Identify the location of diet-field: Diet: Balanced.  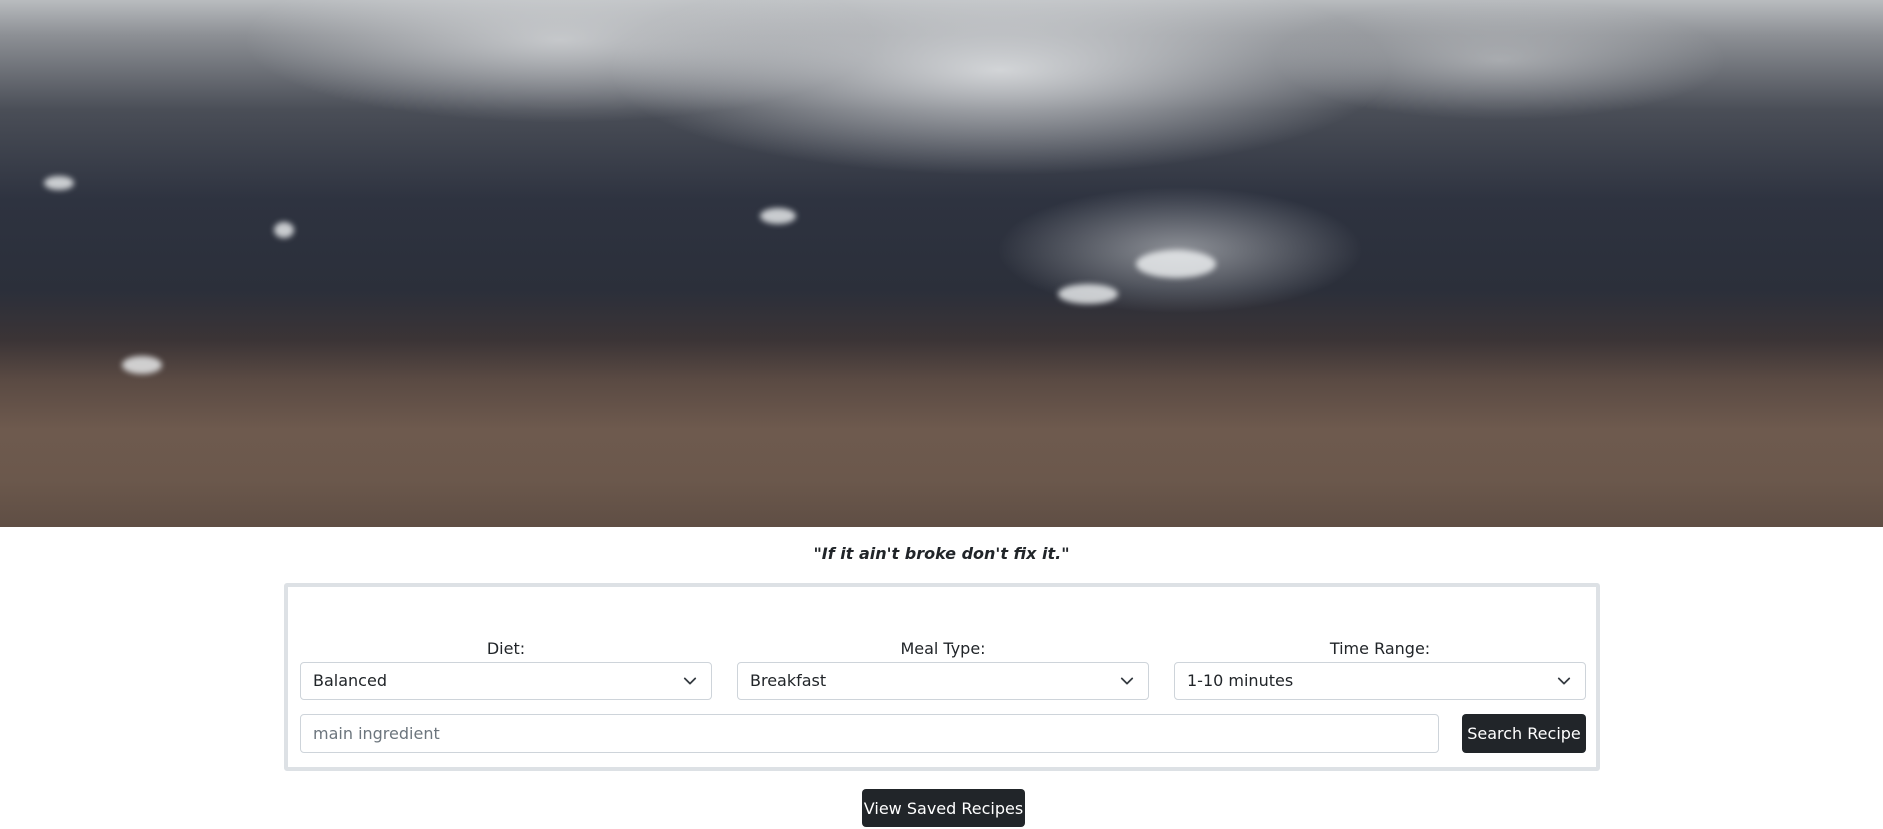
(506, 669).